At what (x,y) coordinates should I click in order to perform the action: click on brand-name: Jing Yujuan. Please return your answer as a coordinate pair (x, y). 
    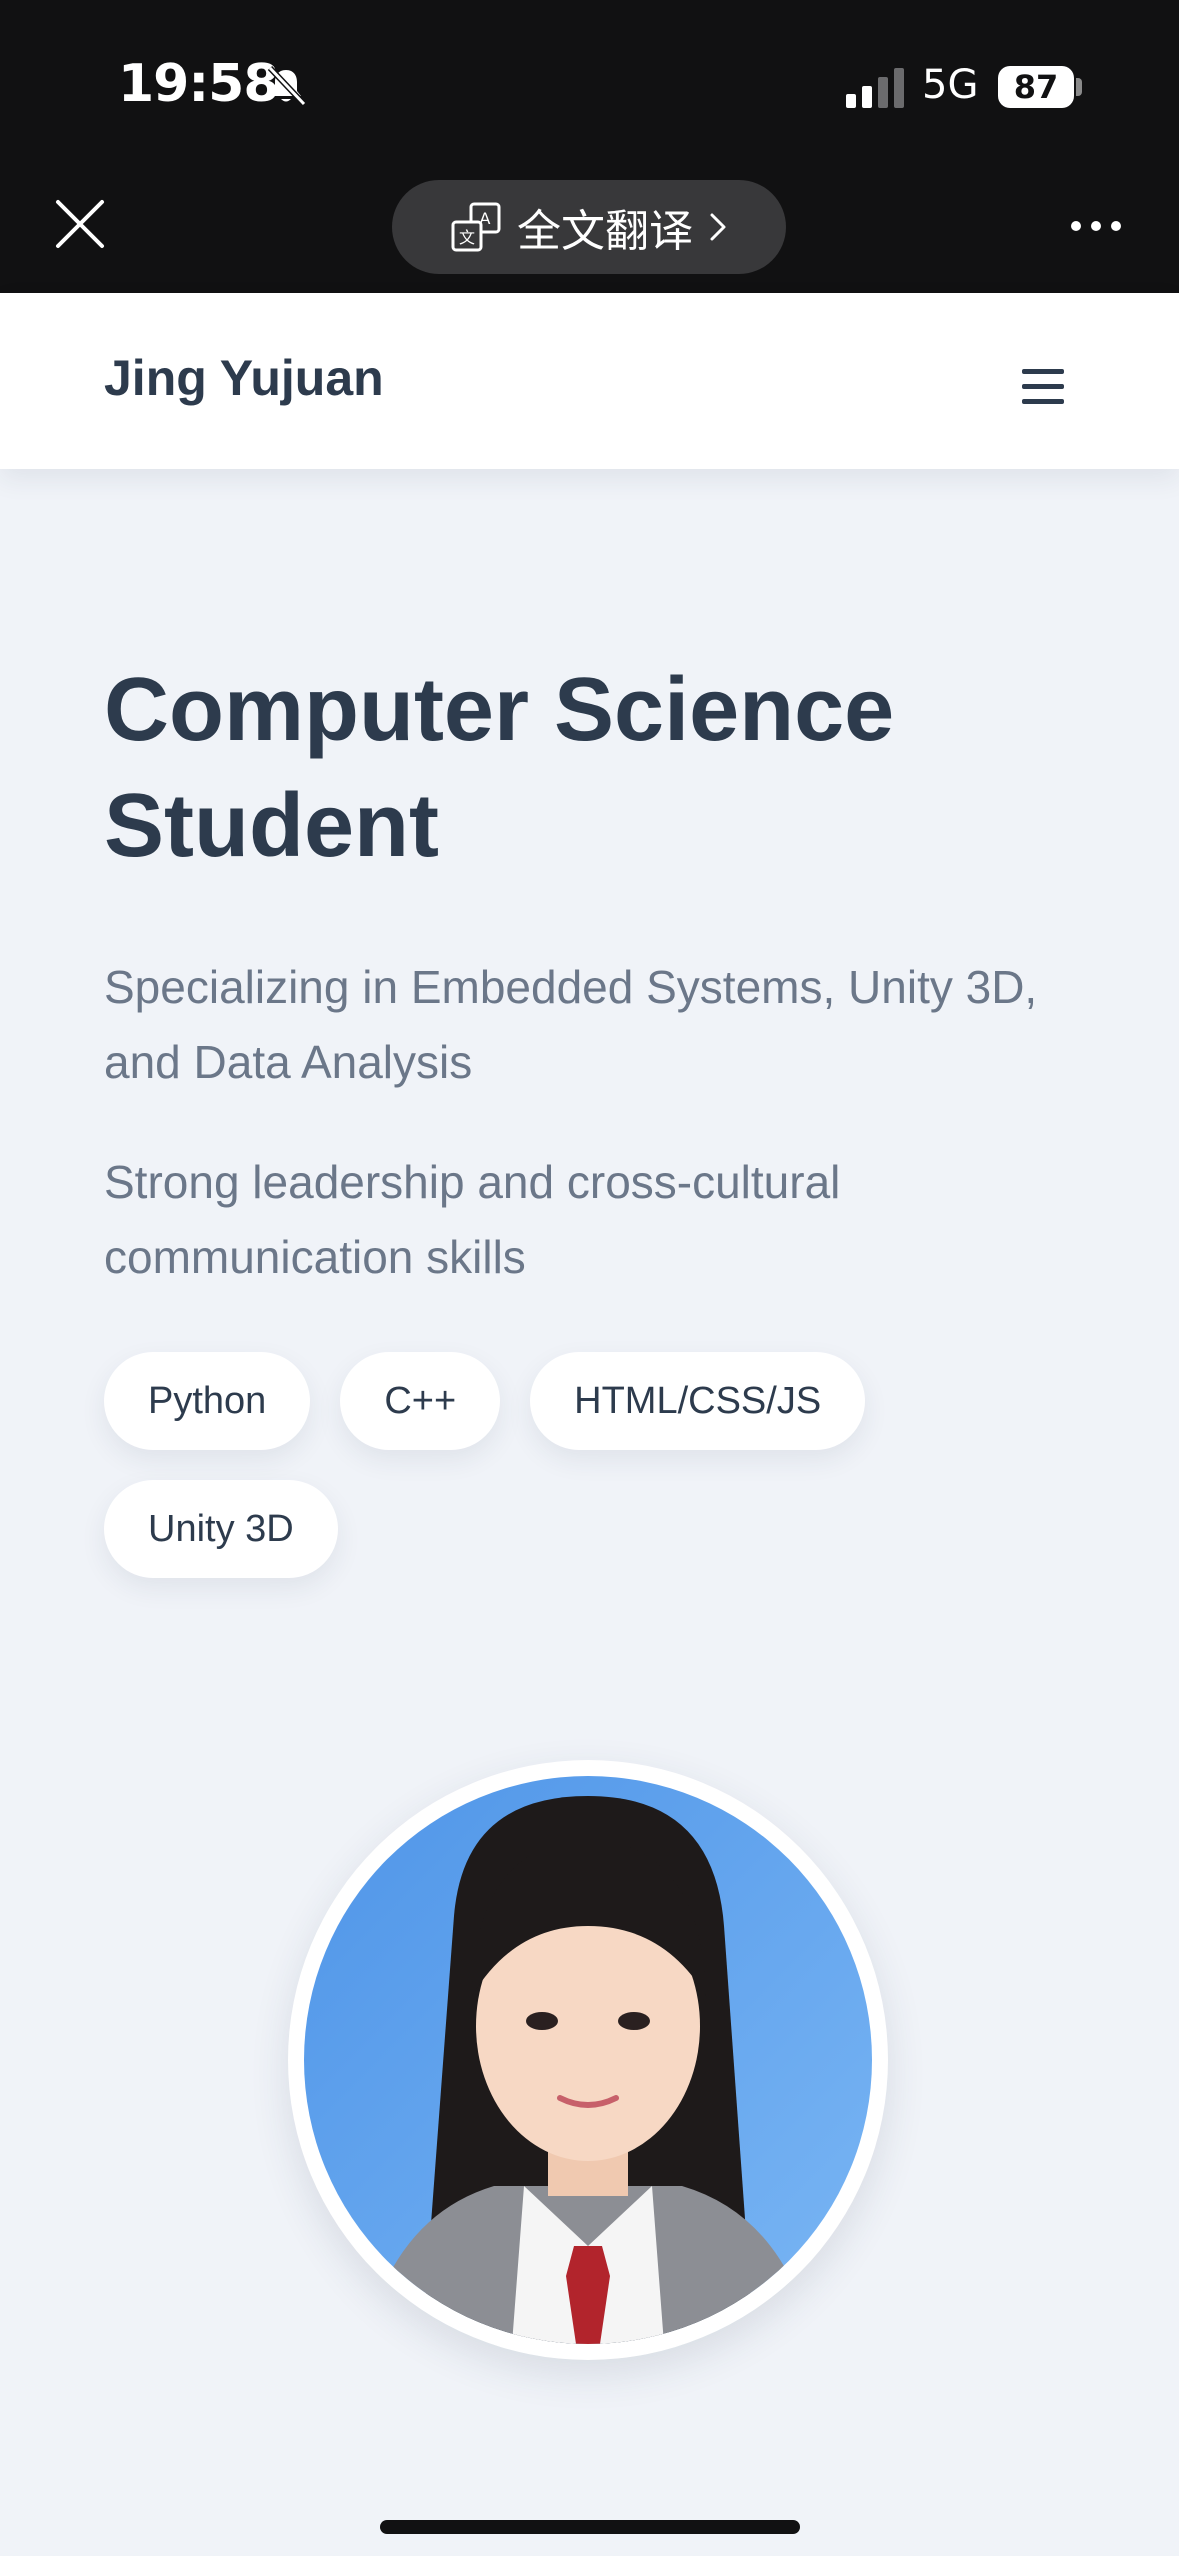
    Looking at the image, I should click on (244, 378).